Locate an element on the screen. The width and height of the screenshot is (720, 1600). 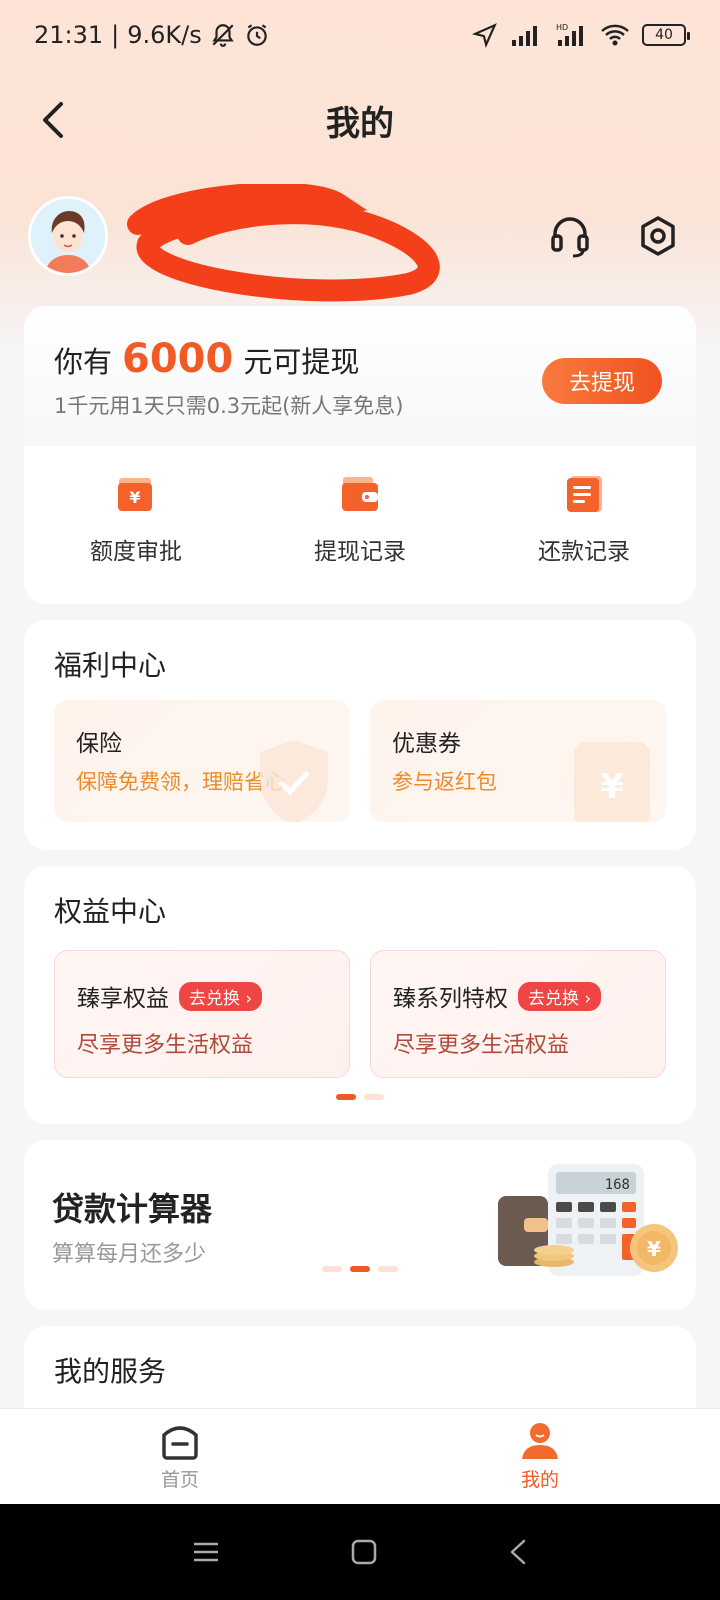
wallet-yen-icon: ¥ is located at coordinates (135, 494).